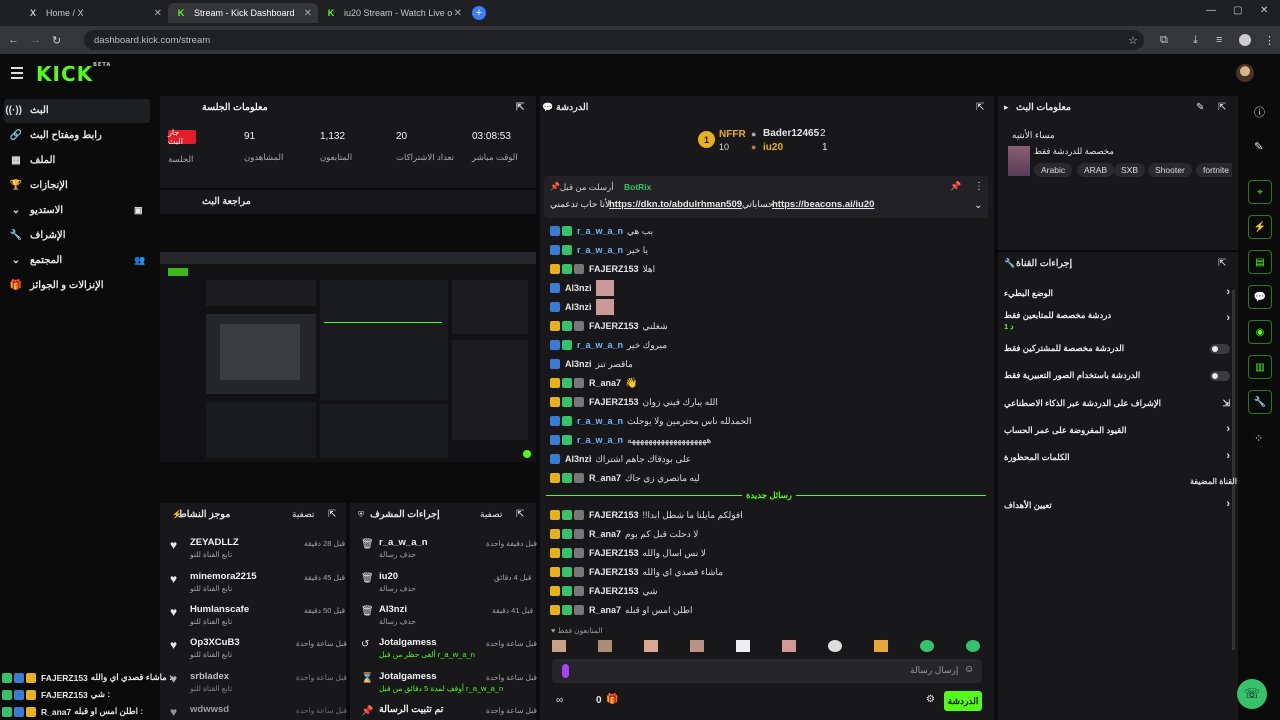  What do you see at coordinates (77, 286) in the screenshot?
I see `sidebar-item-drops: 🎁 الإنزالات و الجوائز` at bounding box center [77, 286].